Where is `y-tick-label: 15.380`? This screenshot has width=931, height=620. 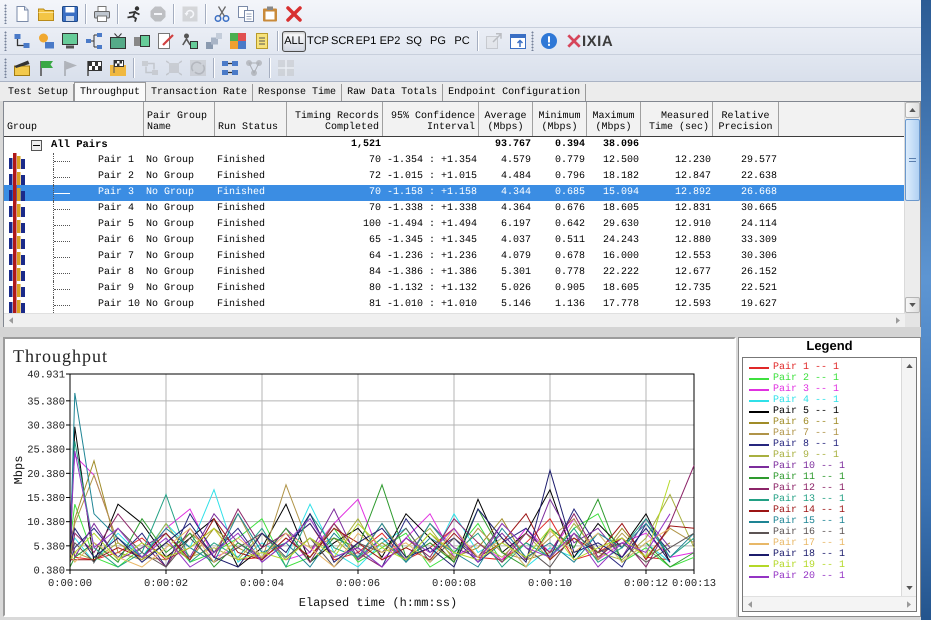 y-tick-label: 15.380 is located at coordinates (46, 499).